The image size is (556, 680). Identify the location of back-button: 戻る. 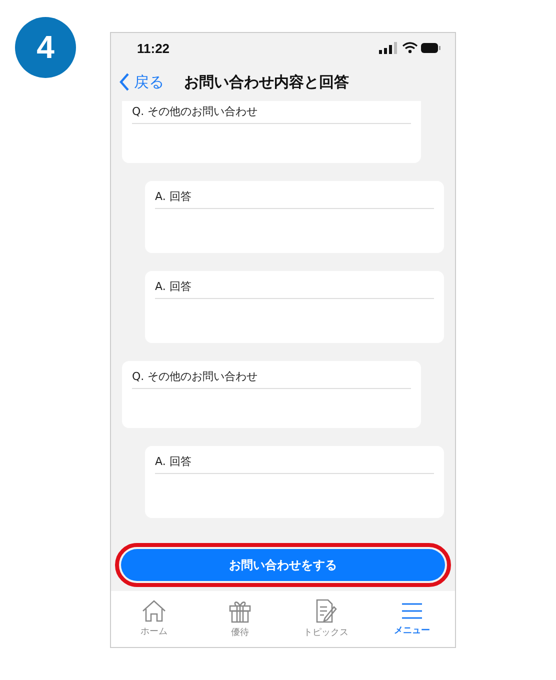
(141, 82).